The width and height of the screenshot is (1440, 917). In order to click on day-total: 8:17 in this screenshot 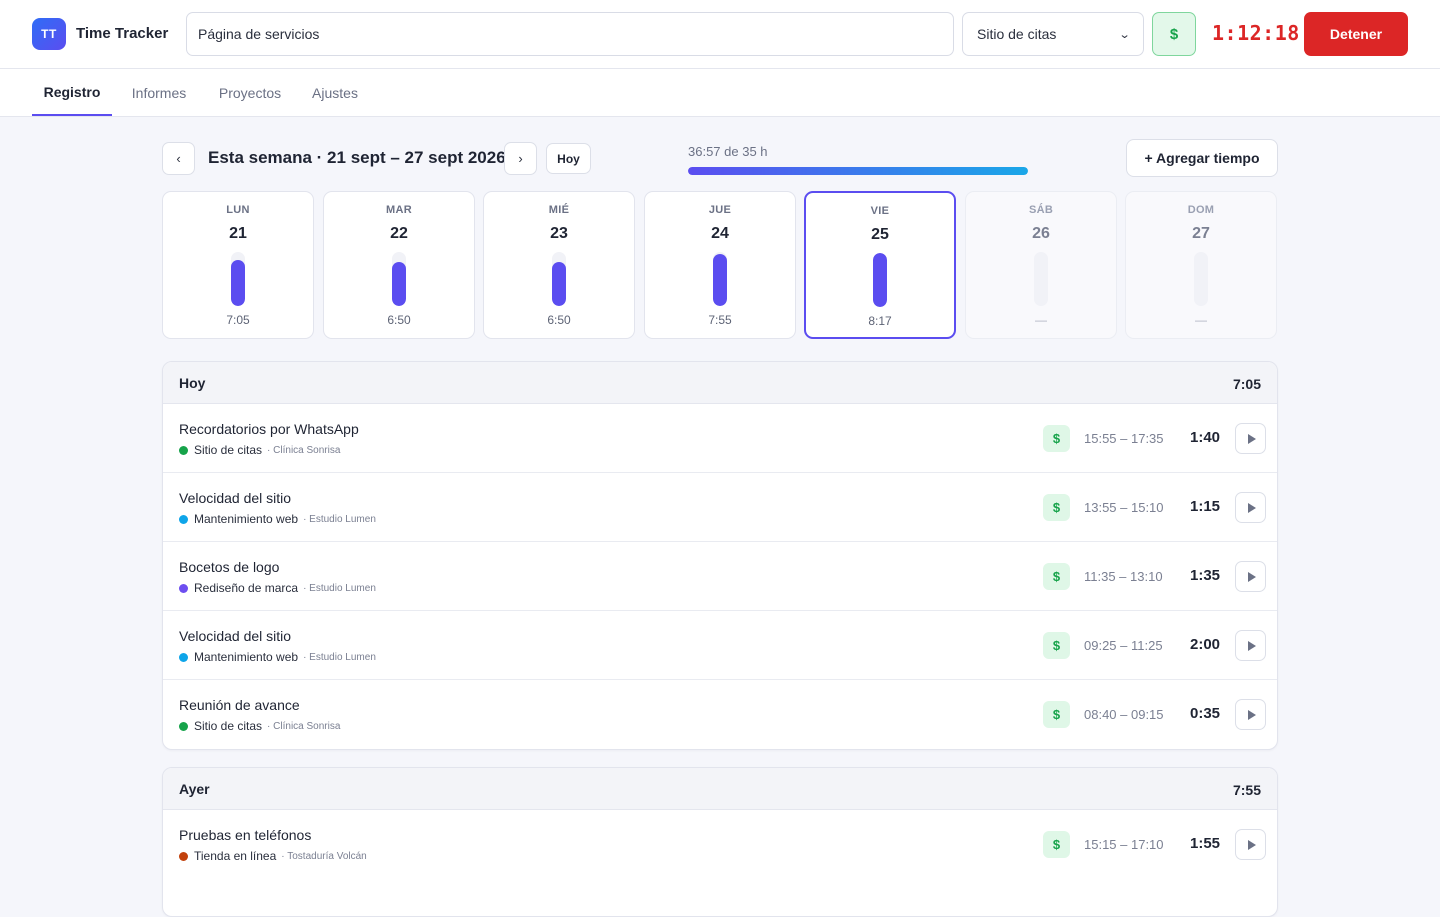, I will do `click(880, 321)`.